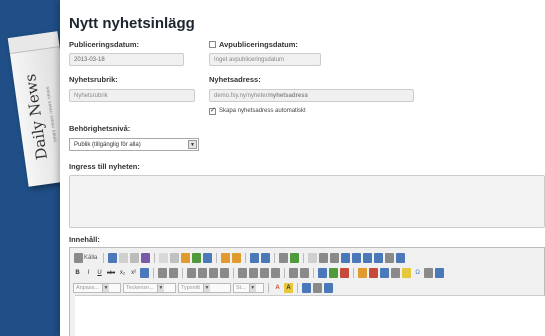 The height and width of the screenshot is (336, 545). What do you see at coordinates (84, 239) in the screenshot?
I see `content-label: Innehåll:` at bounding box center [84, 239].